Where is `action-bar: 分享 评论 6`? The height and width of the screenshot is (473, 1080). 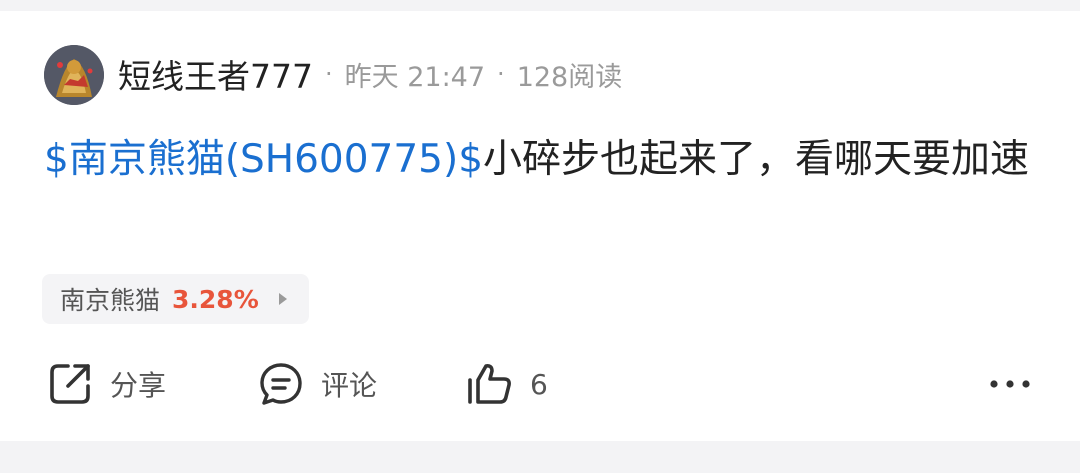
action-bar: 分享 评论 6 is located at coordinates (540, 384).